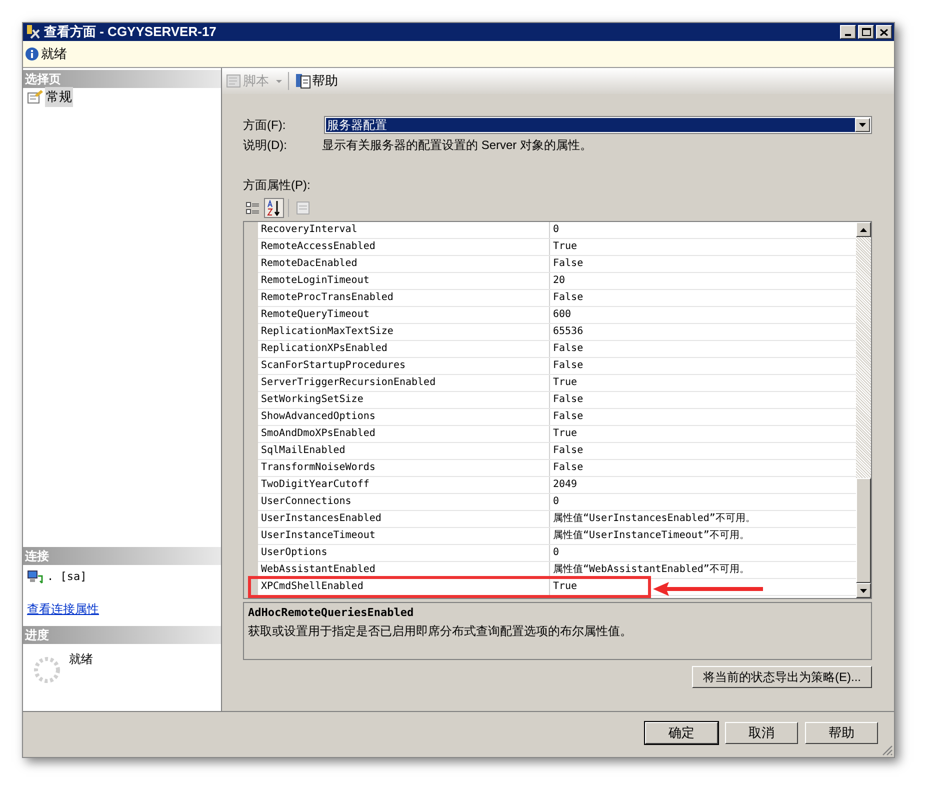  I want to click on property-name: SetWorkingSetSize, so click(404, 400).